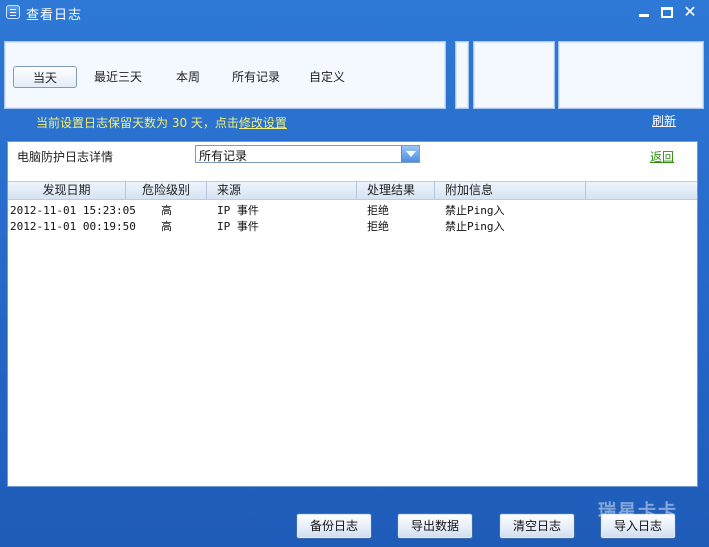 Image resolution: width=709 pixels, height=547 pixels. I want to click on column-header-source: 来源, so click(282, 190).